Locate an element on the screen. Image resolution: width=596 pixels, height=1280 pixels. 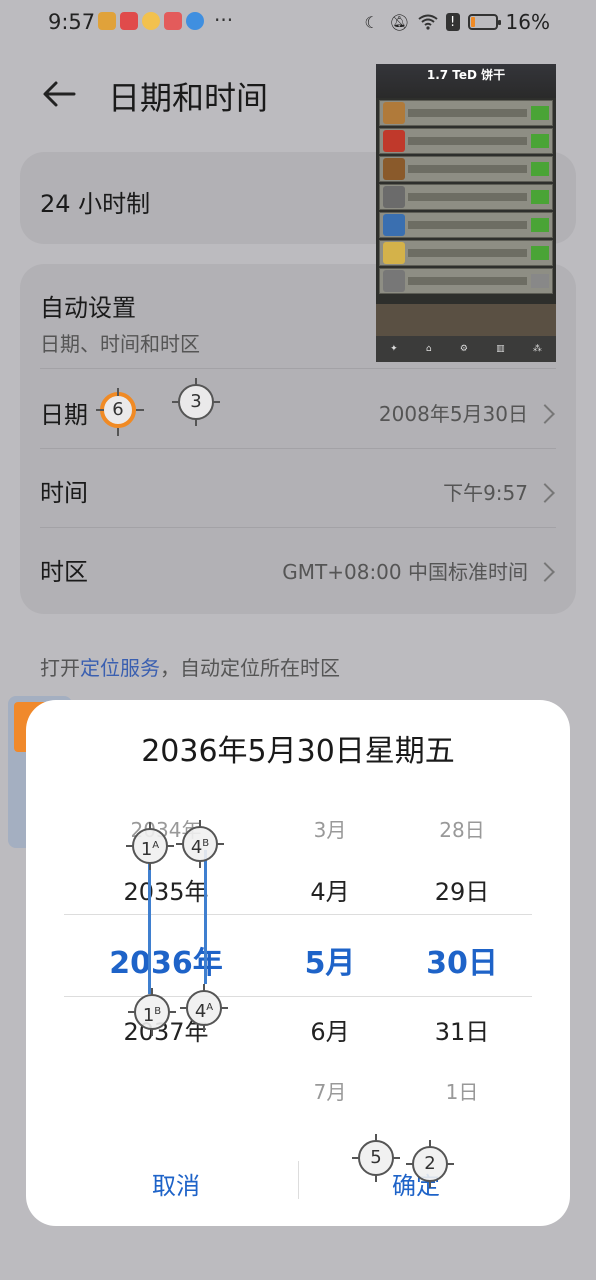
status-time: 9:57 is located at coordinates (72, 22).